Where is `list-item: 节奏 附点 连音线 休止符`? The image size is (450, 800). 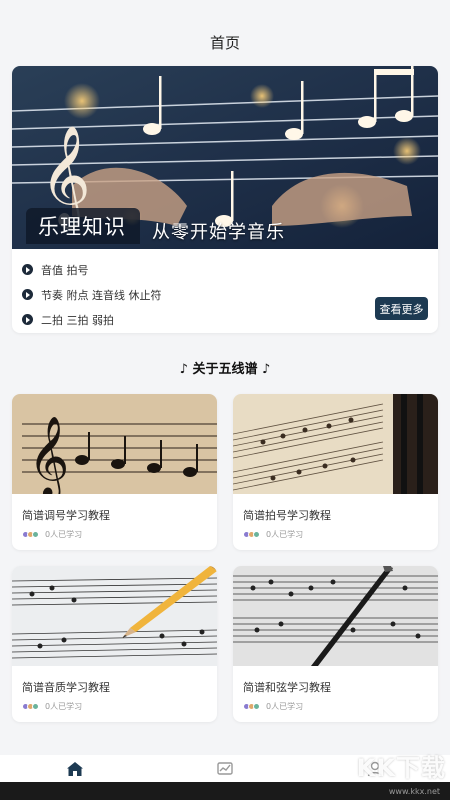
list-item: 节奏 附点 连音线 休止符 is located at coordinates (92, 294).